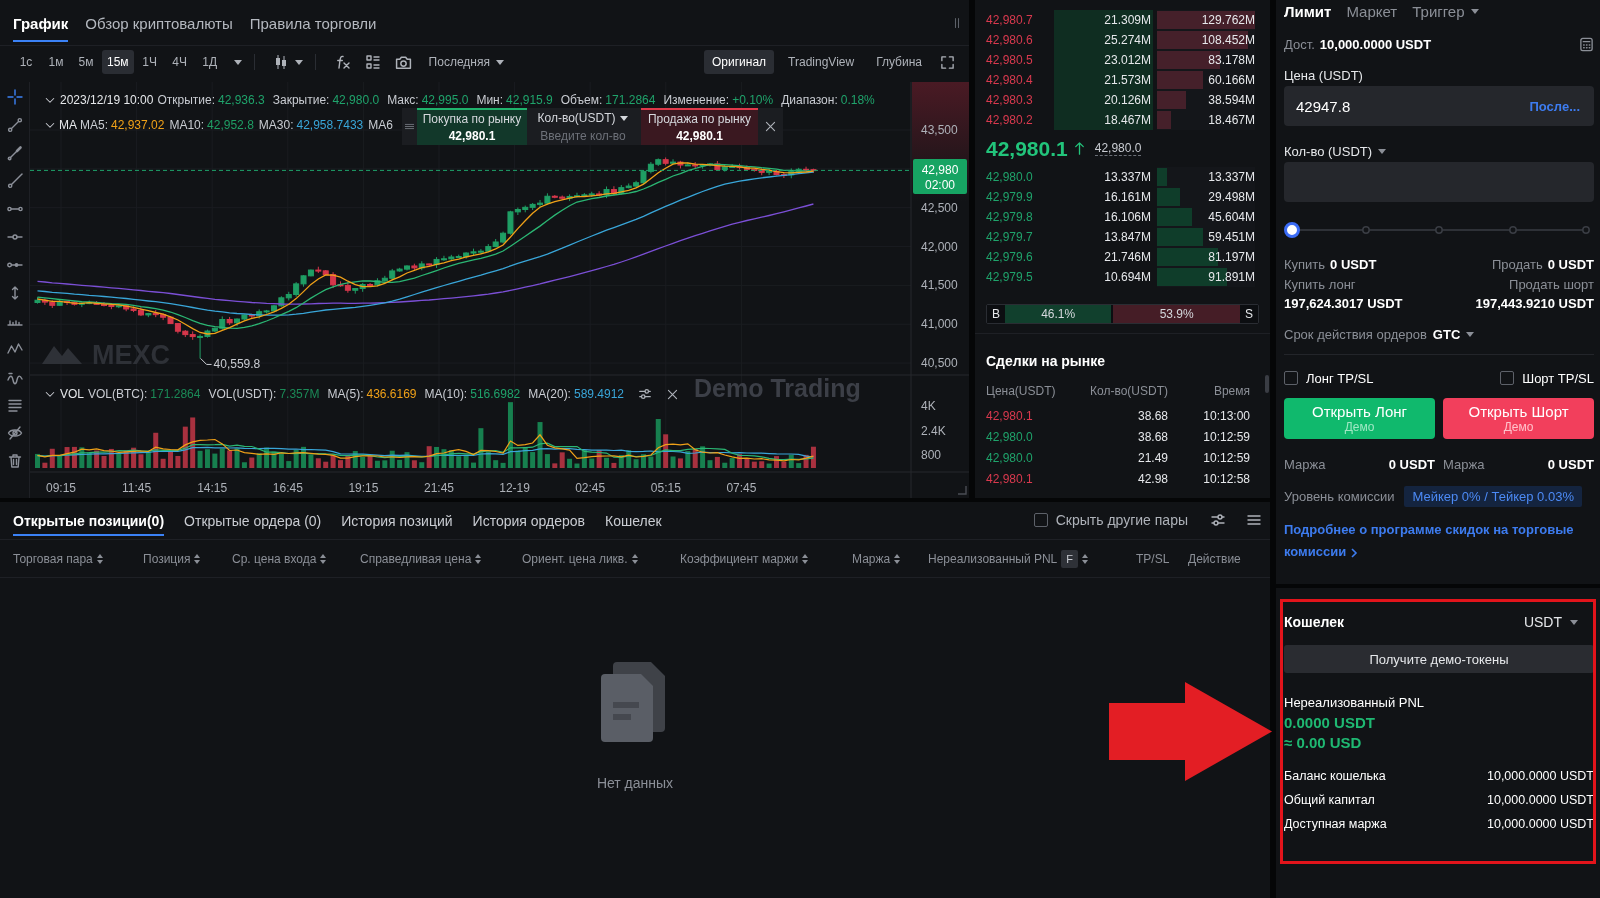  I want to click on fullscreen-icon, so click(947, 62).